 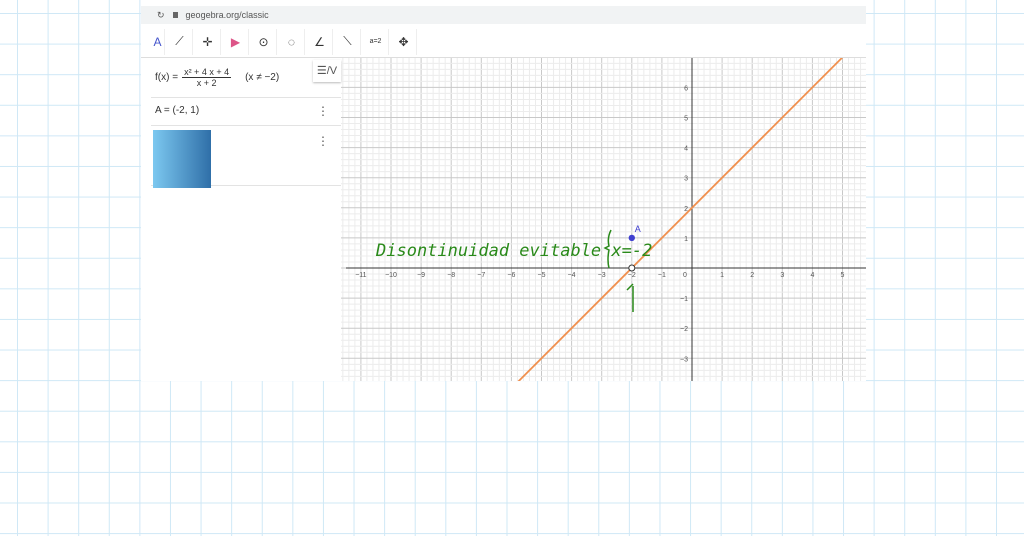 I want to click on polygon-tool: ▶, so click(x=236, y=41).